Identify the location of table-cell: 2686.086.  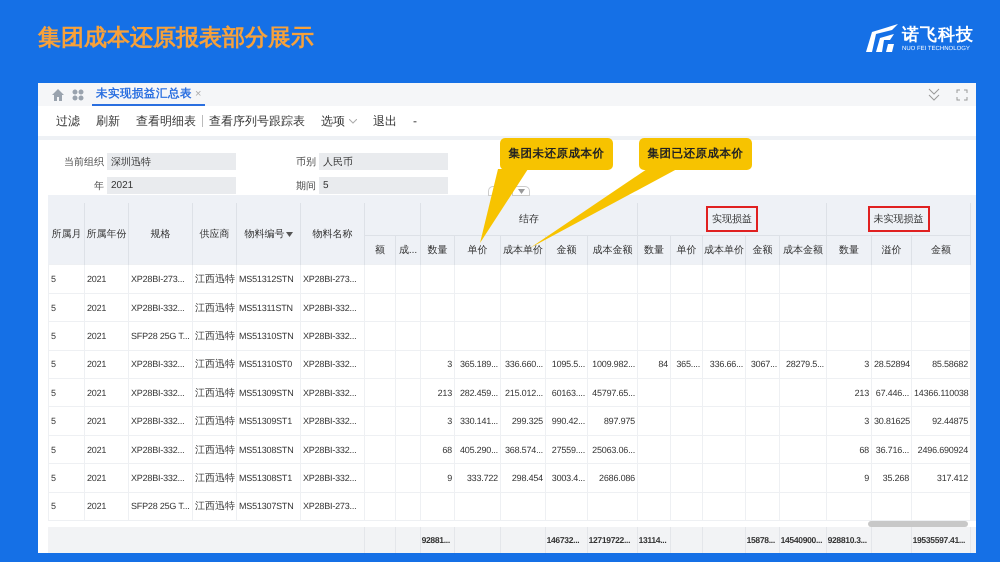
(613, 478).